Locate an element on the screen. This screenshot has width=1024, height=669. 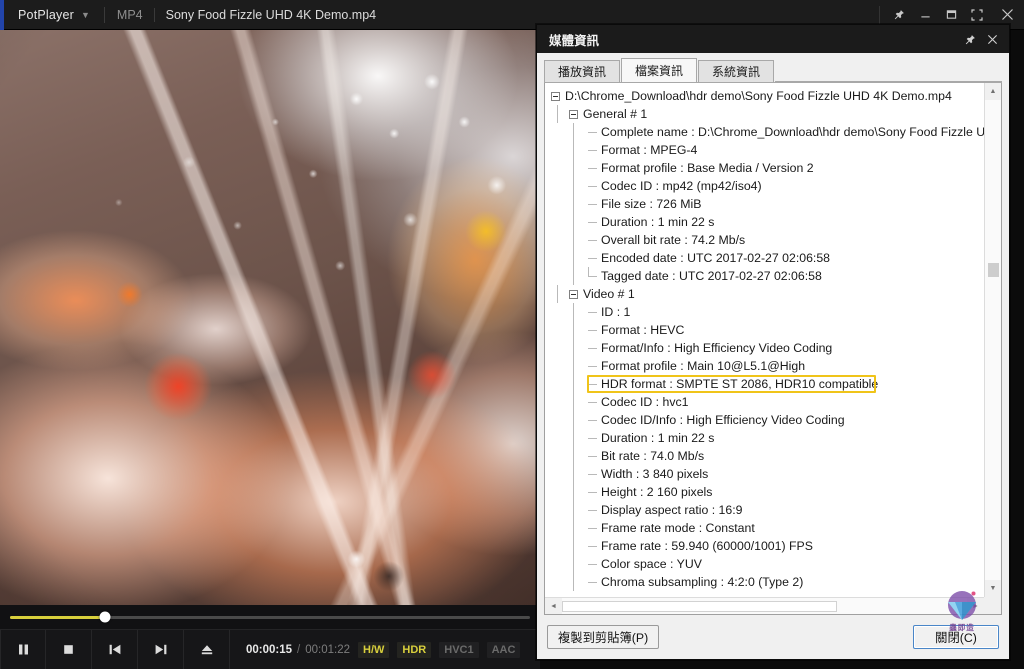
tree-row-label: Encoded date : UTC 2017-02-27 02:06:58 is located at coordinates (716, 258).